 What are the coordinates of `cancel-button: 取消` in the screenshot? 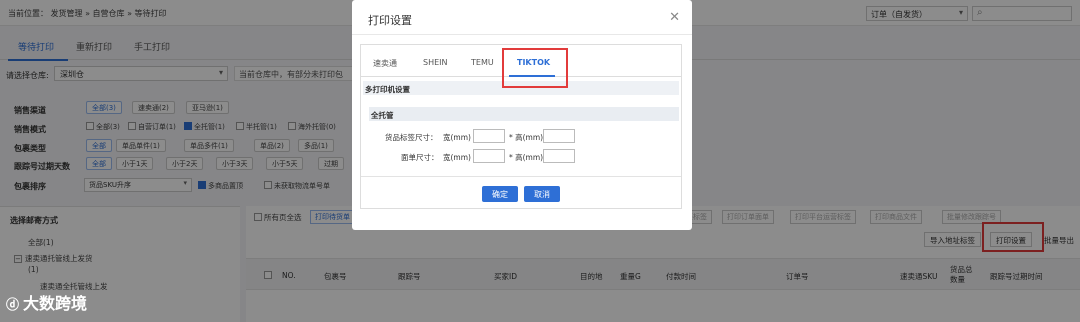 It's located at (542, 194).